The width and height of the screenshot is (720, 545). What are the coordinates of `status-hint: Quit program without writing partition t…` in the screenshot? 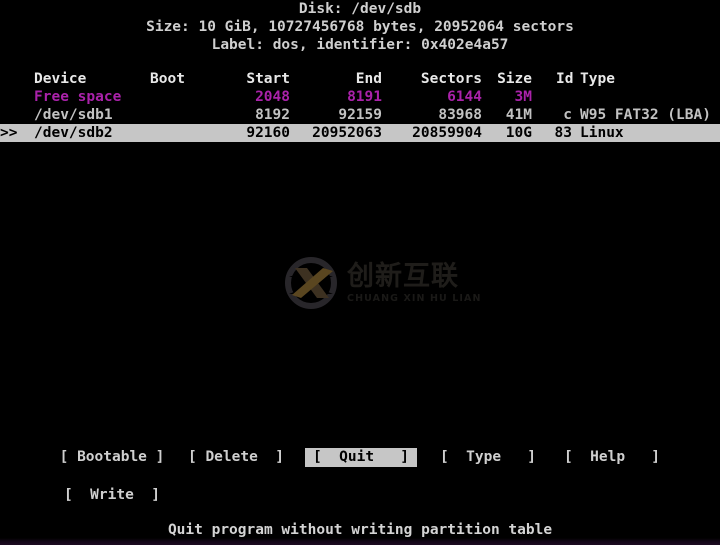 It's located at (360, 530).